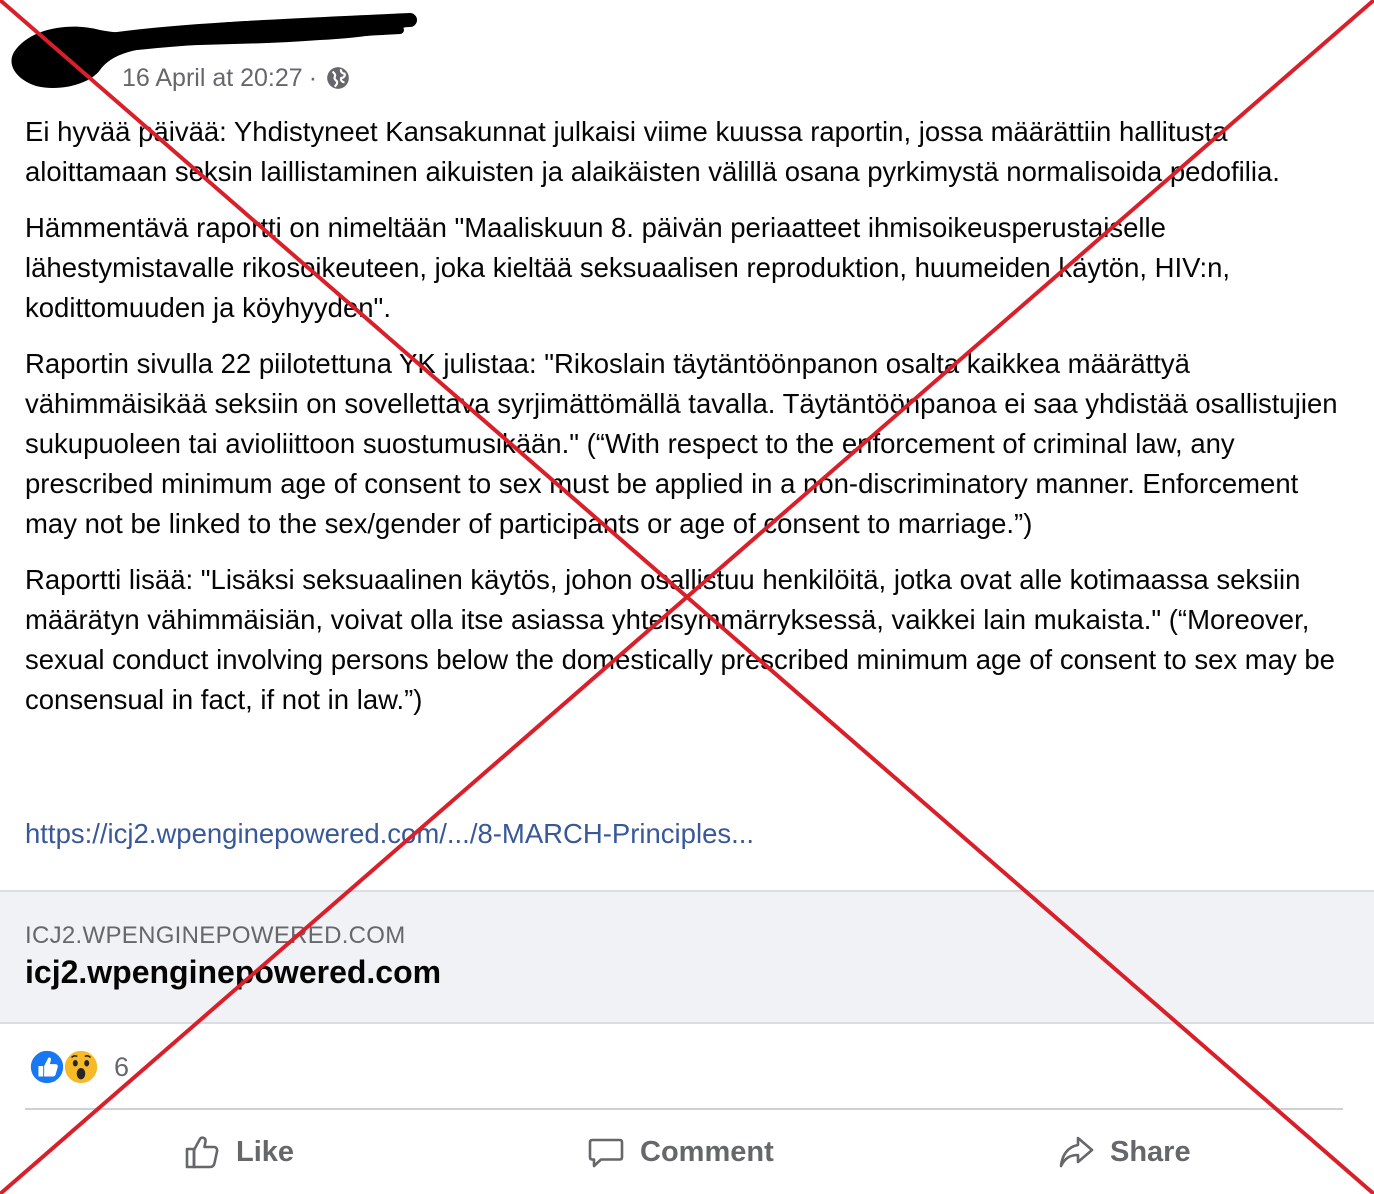  I want to click on share-arrow-icon, so click(1076, 1152).